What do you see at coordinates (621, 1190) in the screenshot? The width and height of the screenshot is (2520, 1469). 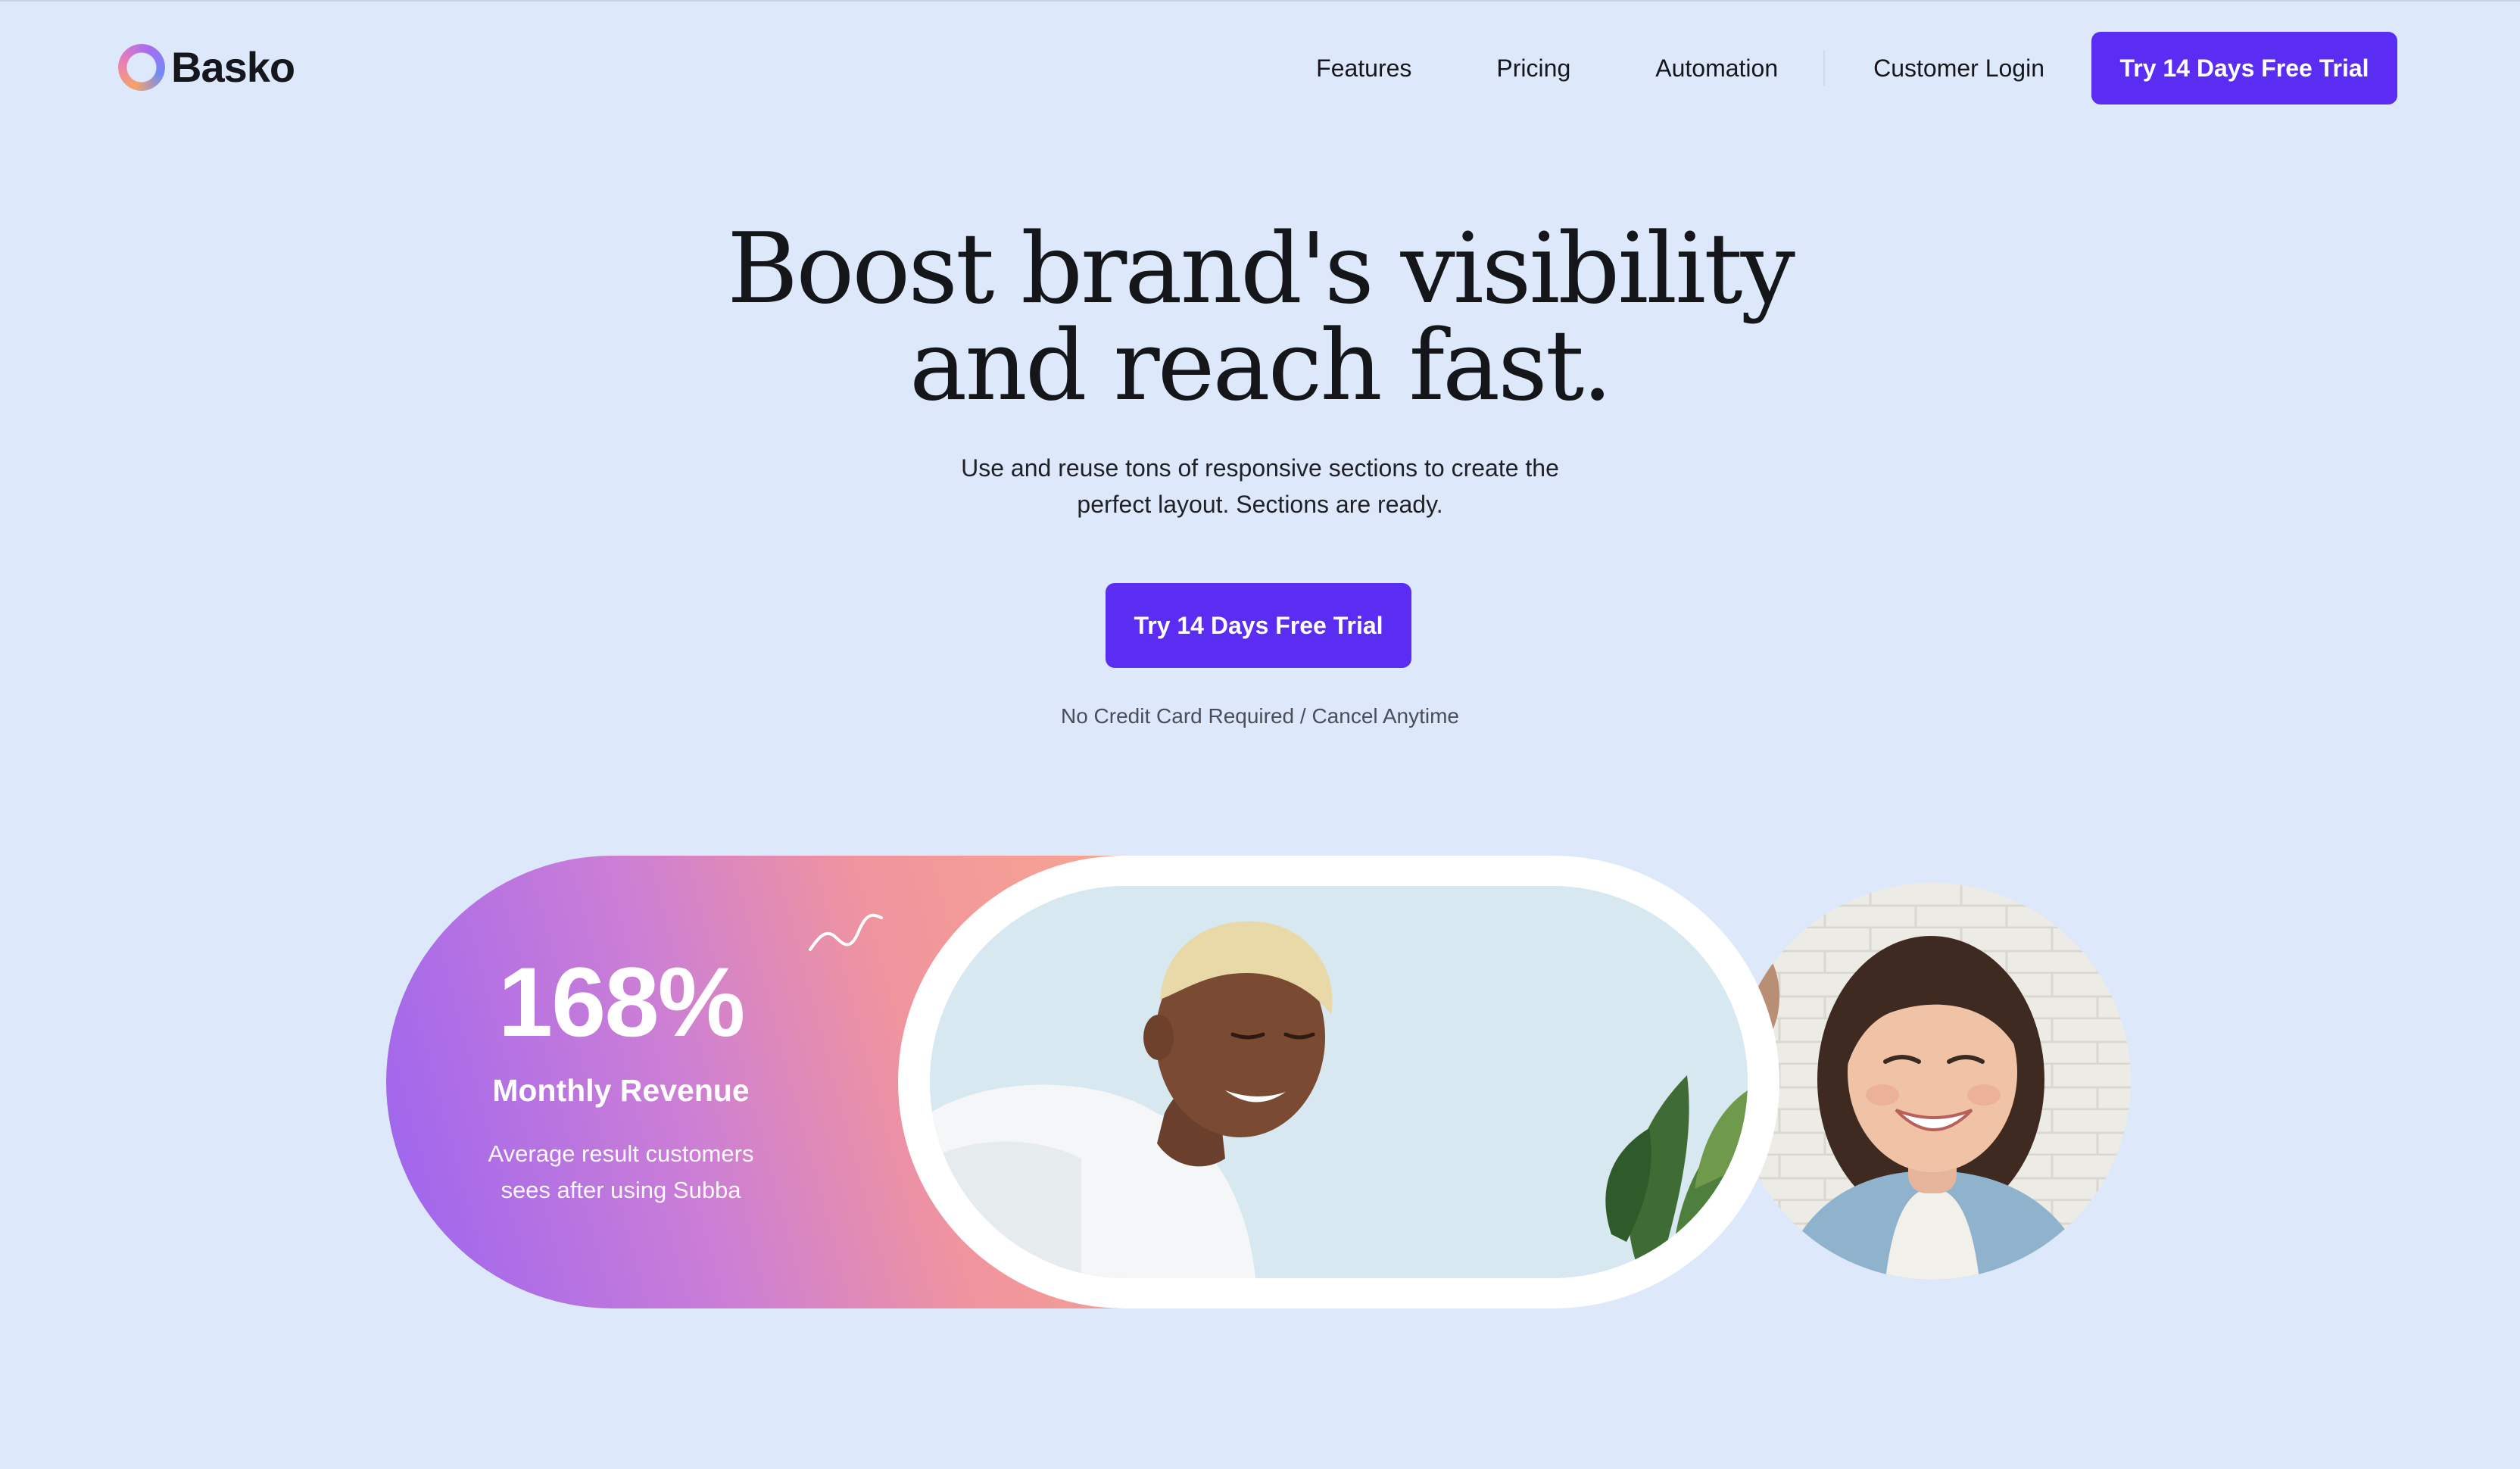 I see `stat-description-line-2: sees after using Subba` at bounding box center [621, 1190].